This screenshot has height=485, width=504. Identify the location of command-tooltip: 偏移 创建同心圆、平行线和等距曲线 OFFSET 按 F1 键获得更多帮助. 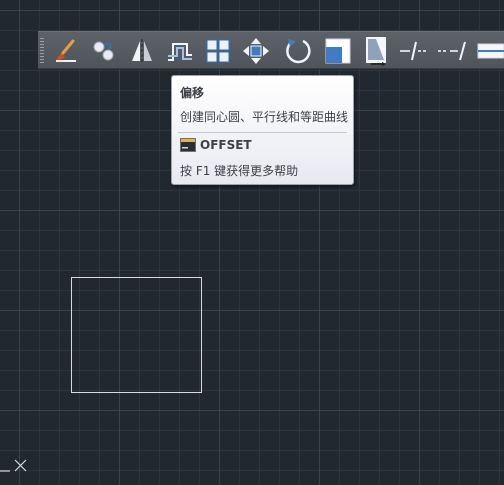
(262, 130).